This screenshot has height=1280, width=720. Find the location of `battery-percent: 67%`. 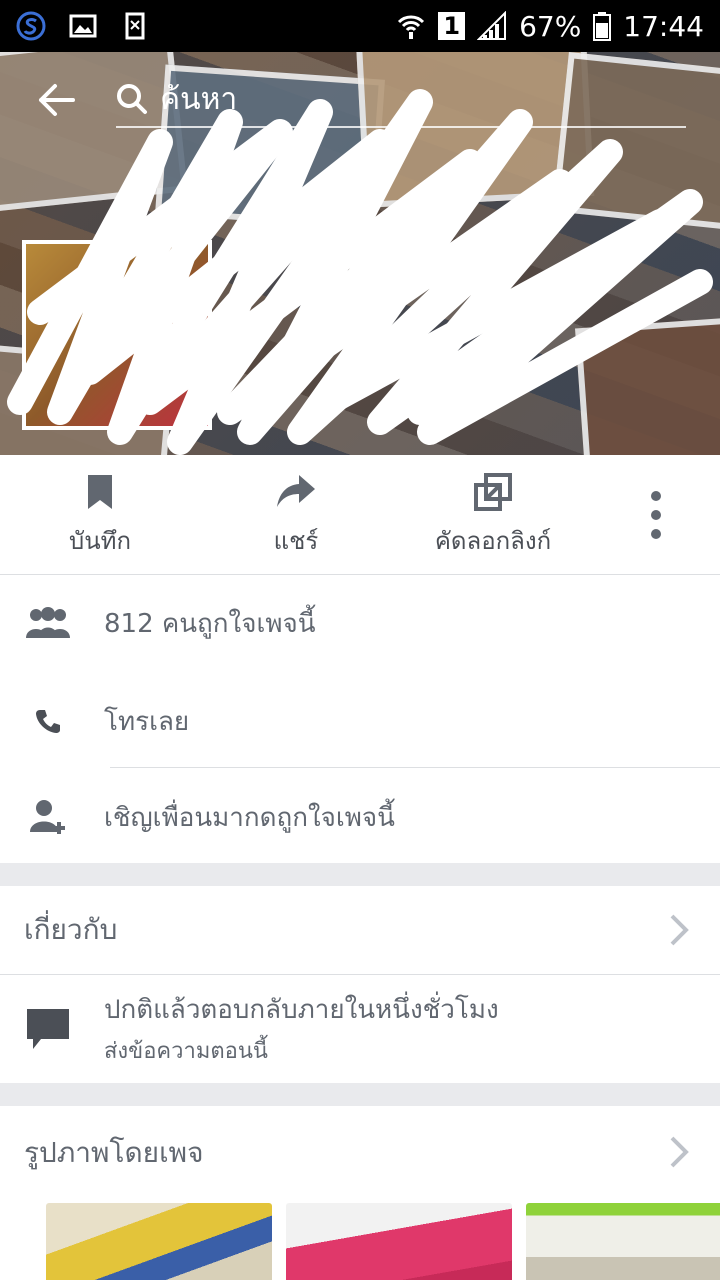

battery-percent: 67% is located at coordinates (550, 26).